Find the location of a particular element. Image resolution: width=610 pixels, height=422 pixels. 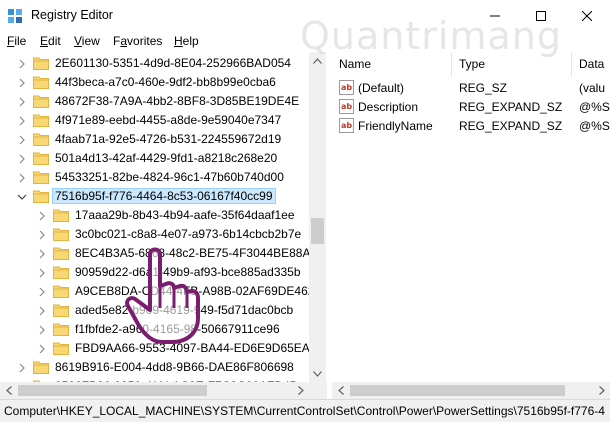

tree-item-label: 54533251-82be-4824-96c1-47b60b740d00 is located at coordinates (169, 177).